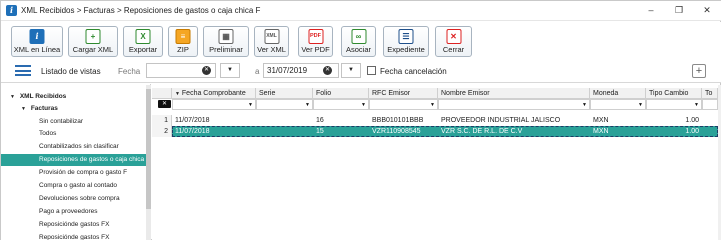 This screenshot has width=721, height=240. I want to click on cancel-date-label: Fecha cancelación, so click(413, 71).